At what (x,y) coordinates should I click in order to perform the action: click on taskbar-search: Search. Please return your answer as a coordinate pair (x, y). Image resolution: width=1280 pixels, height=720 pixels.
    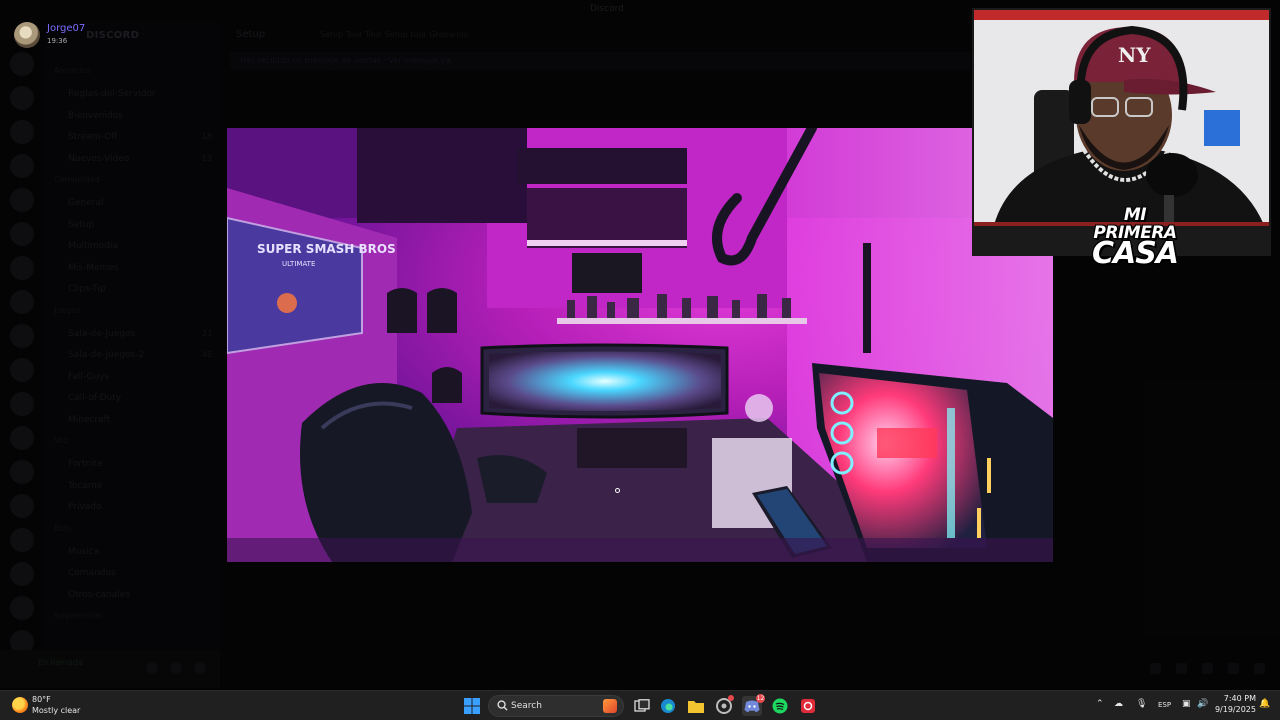
    Looking at the image, I should click on (556, 706).